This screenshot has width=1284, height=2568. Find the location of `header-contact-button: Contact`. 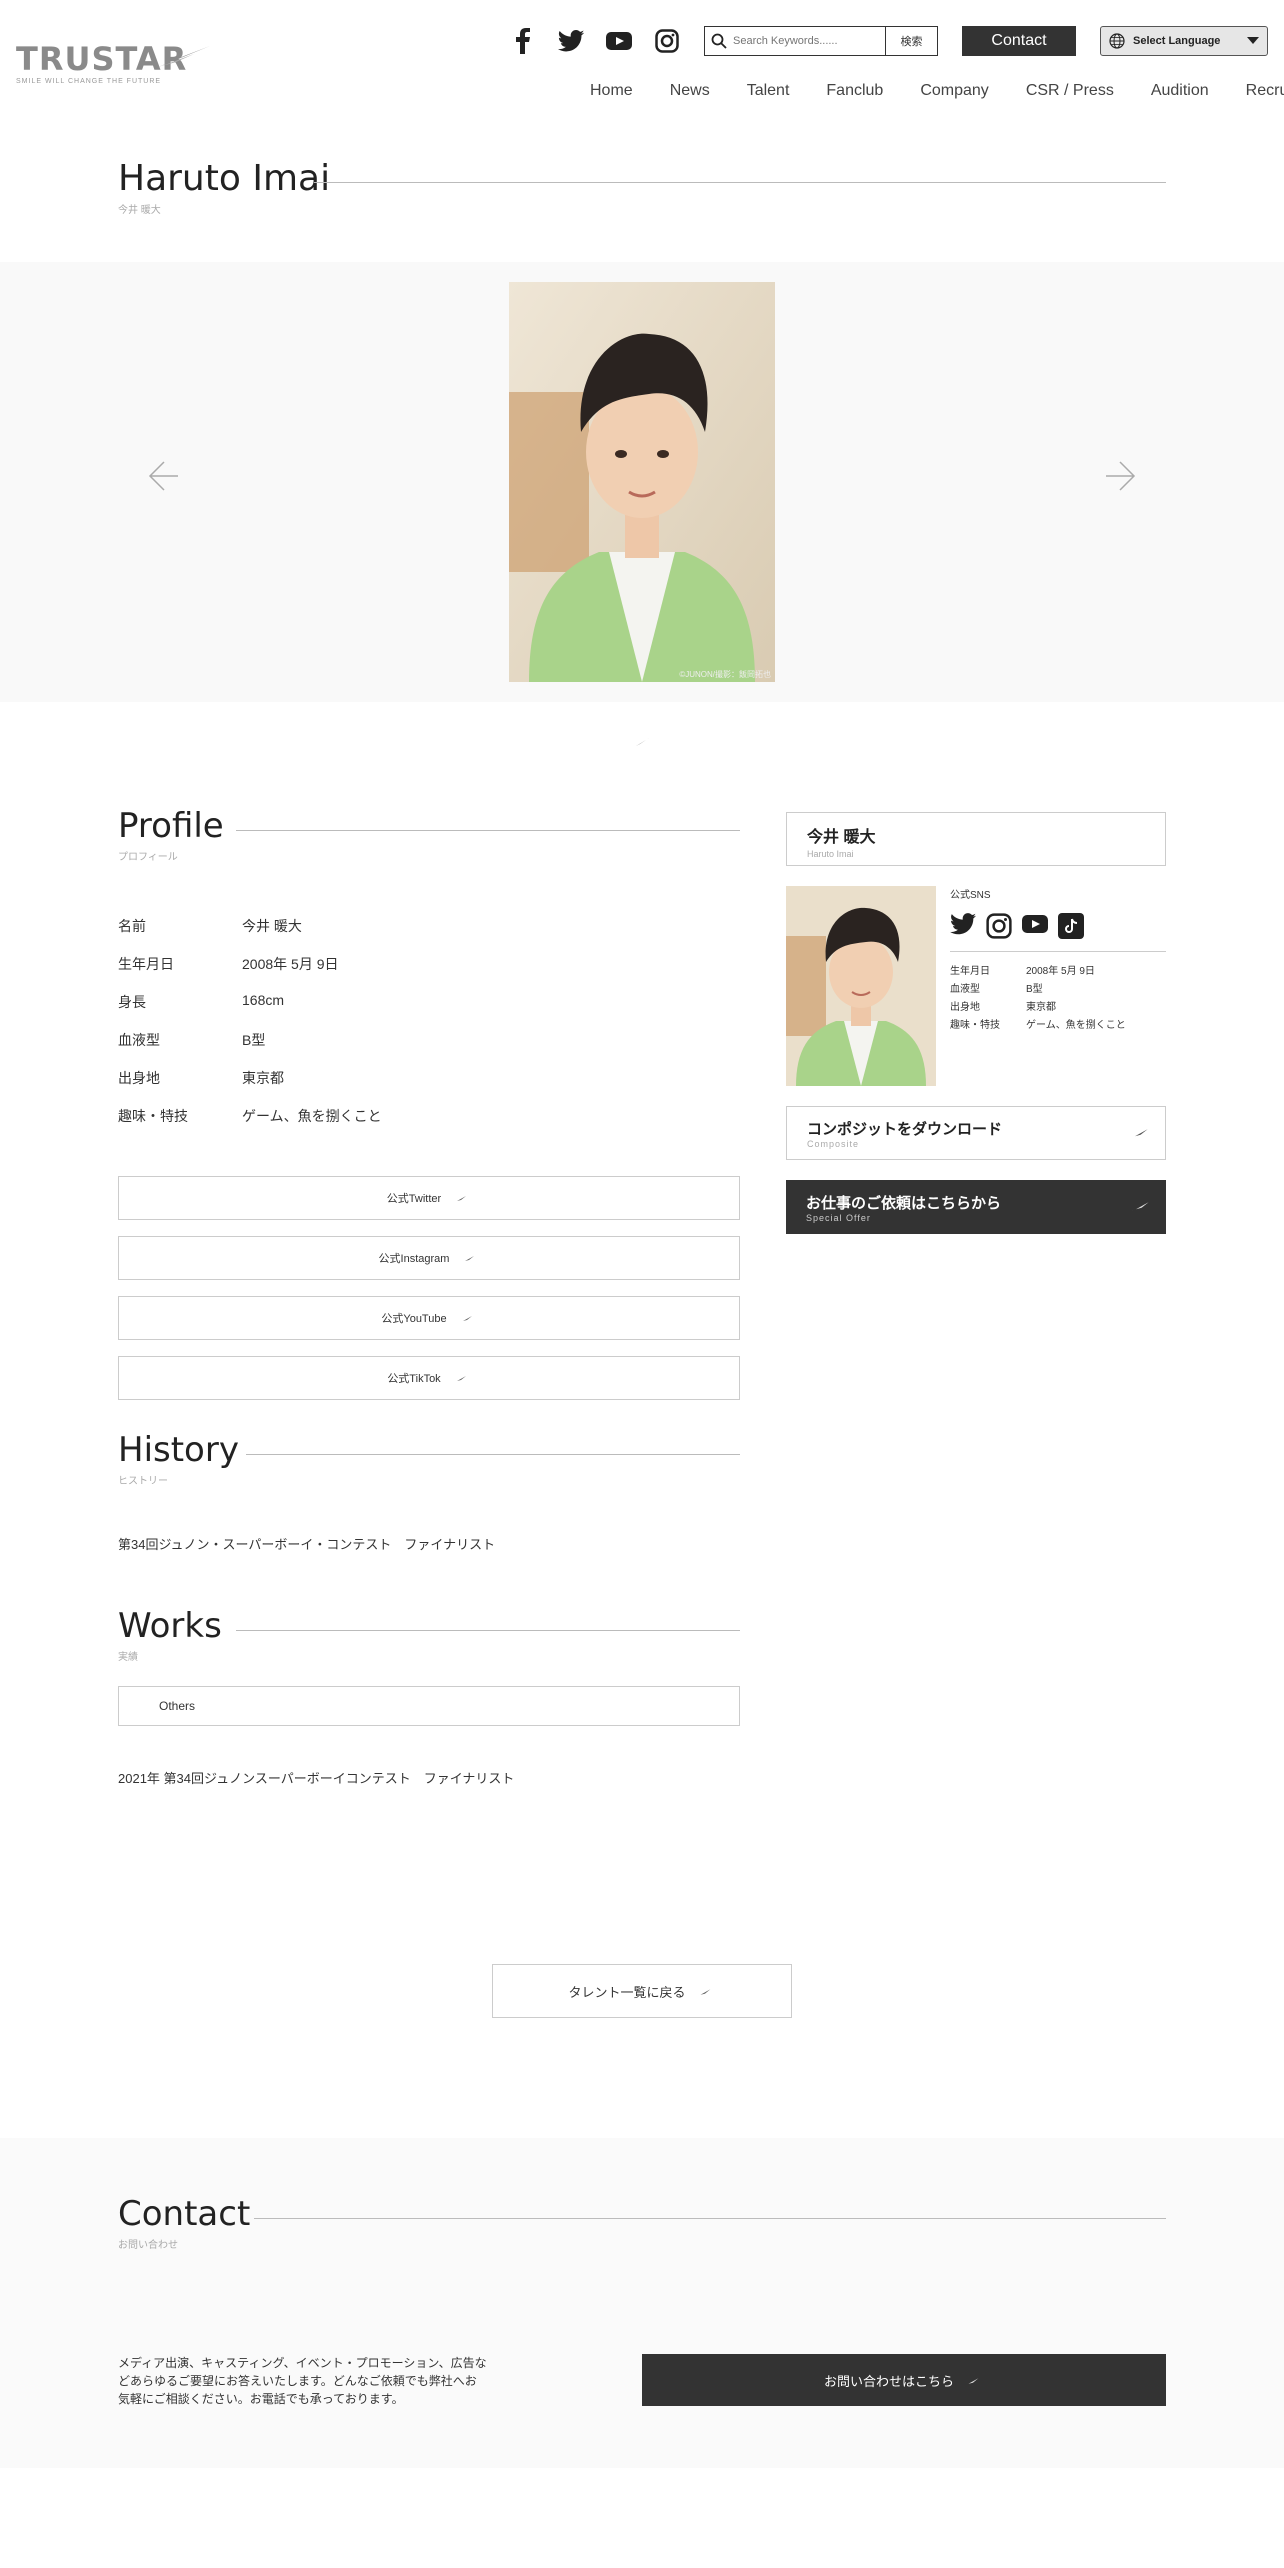

header-contact-button: Contact is located at coordinates (1019, 41).